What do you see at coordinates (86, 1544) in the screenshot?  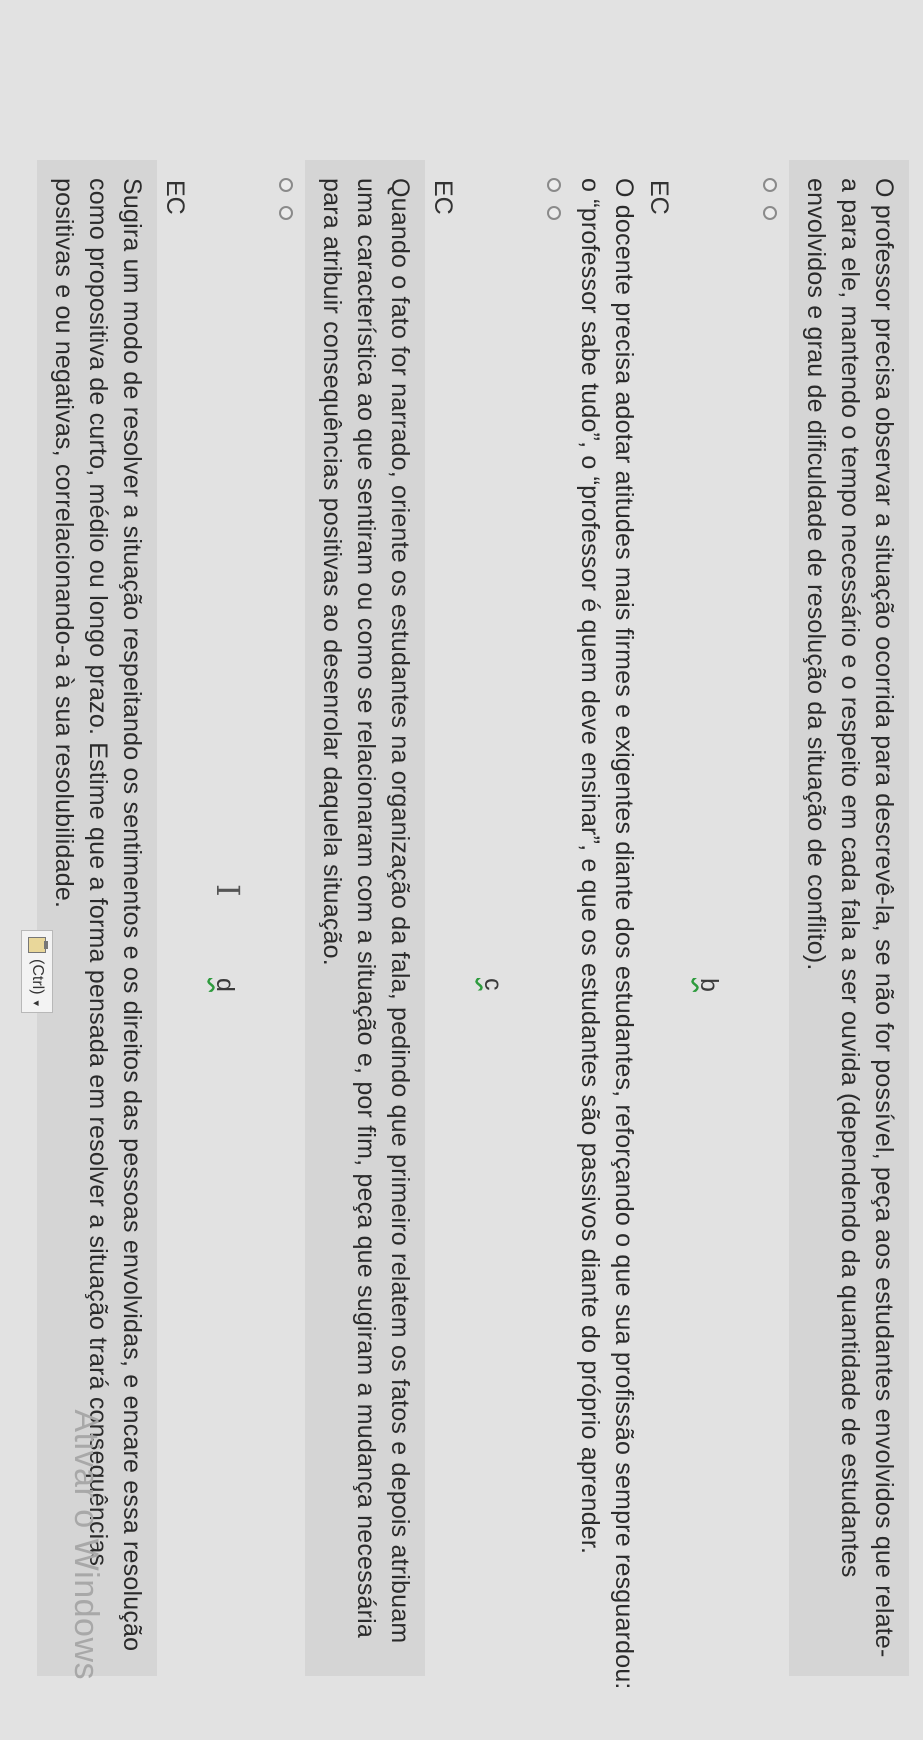 I see `windows-activation-watermark: Ativar o Windows` at bounding box center [86, 1544].